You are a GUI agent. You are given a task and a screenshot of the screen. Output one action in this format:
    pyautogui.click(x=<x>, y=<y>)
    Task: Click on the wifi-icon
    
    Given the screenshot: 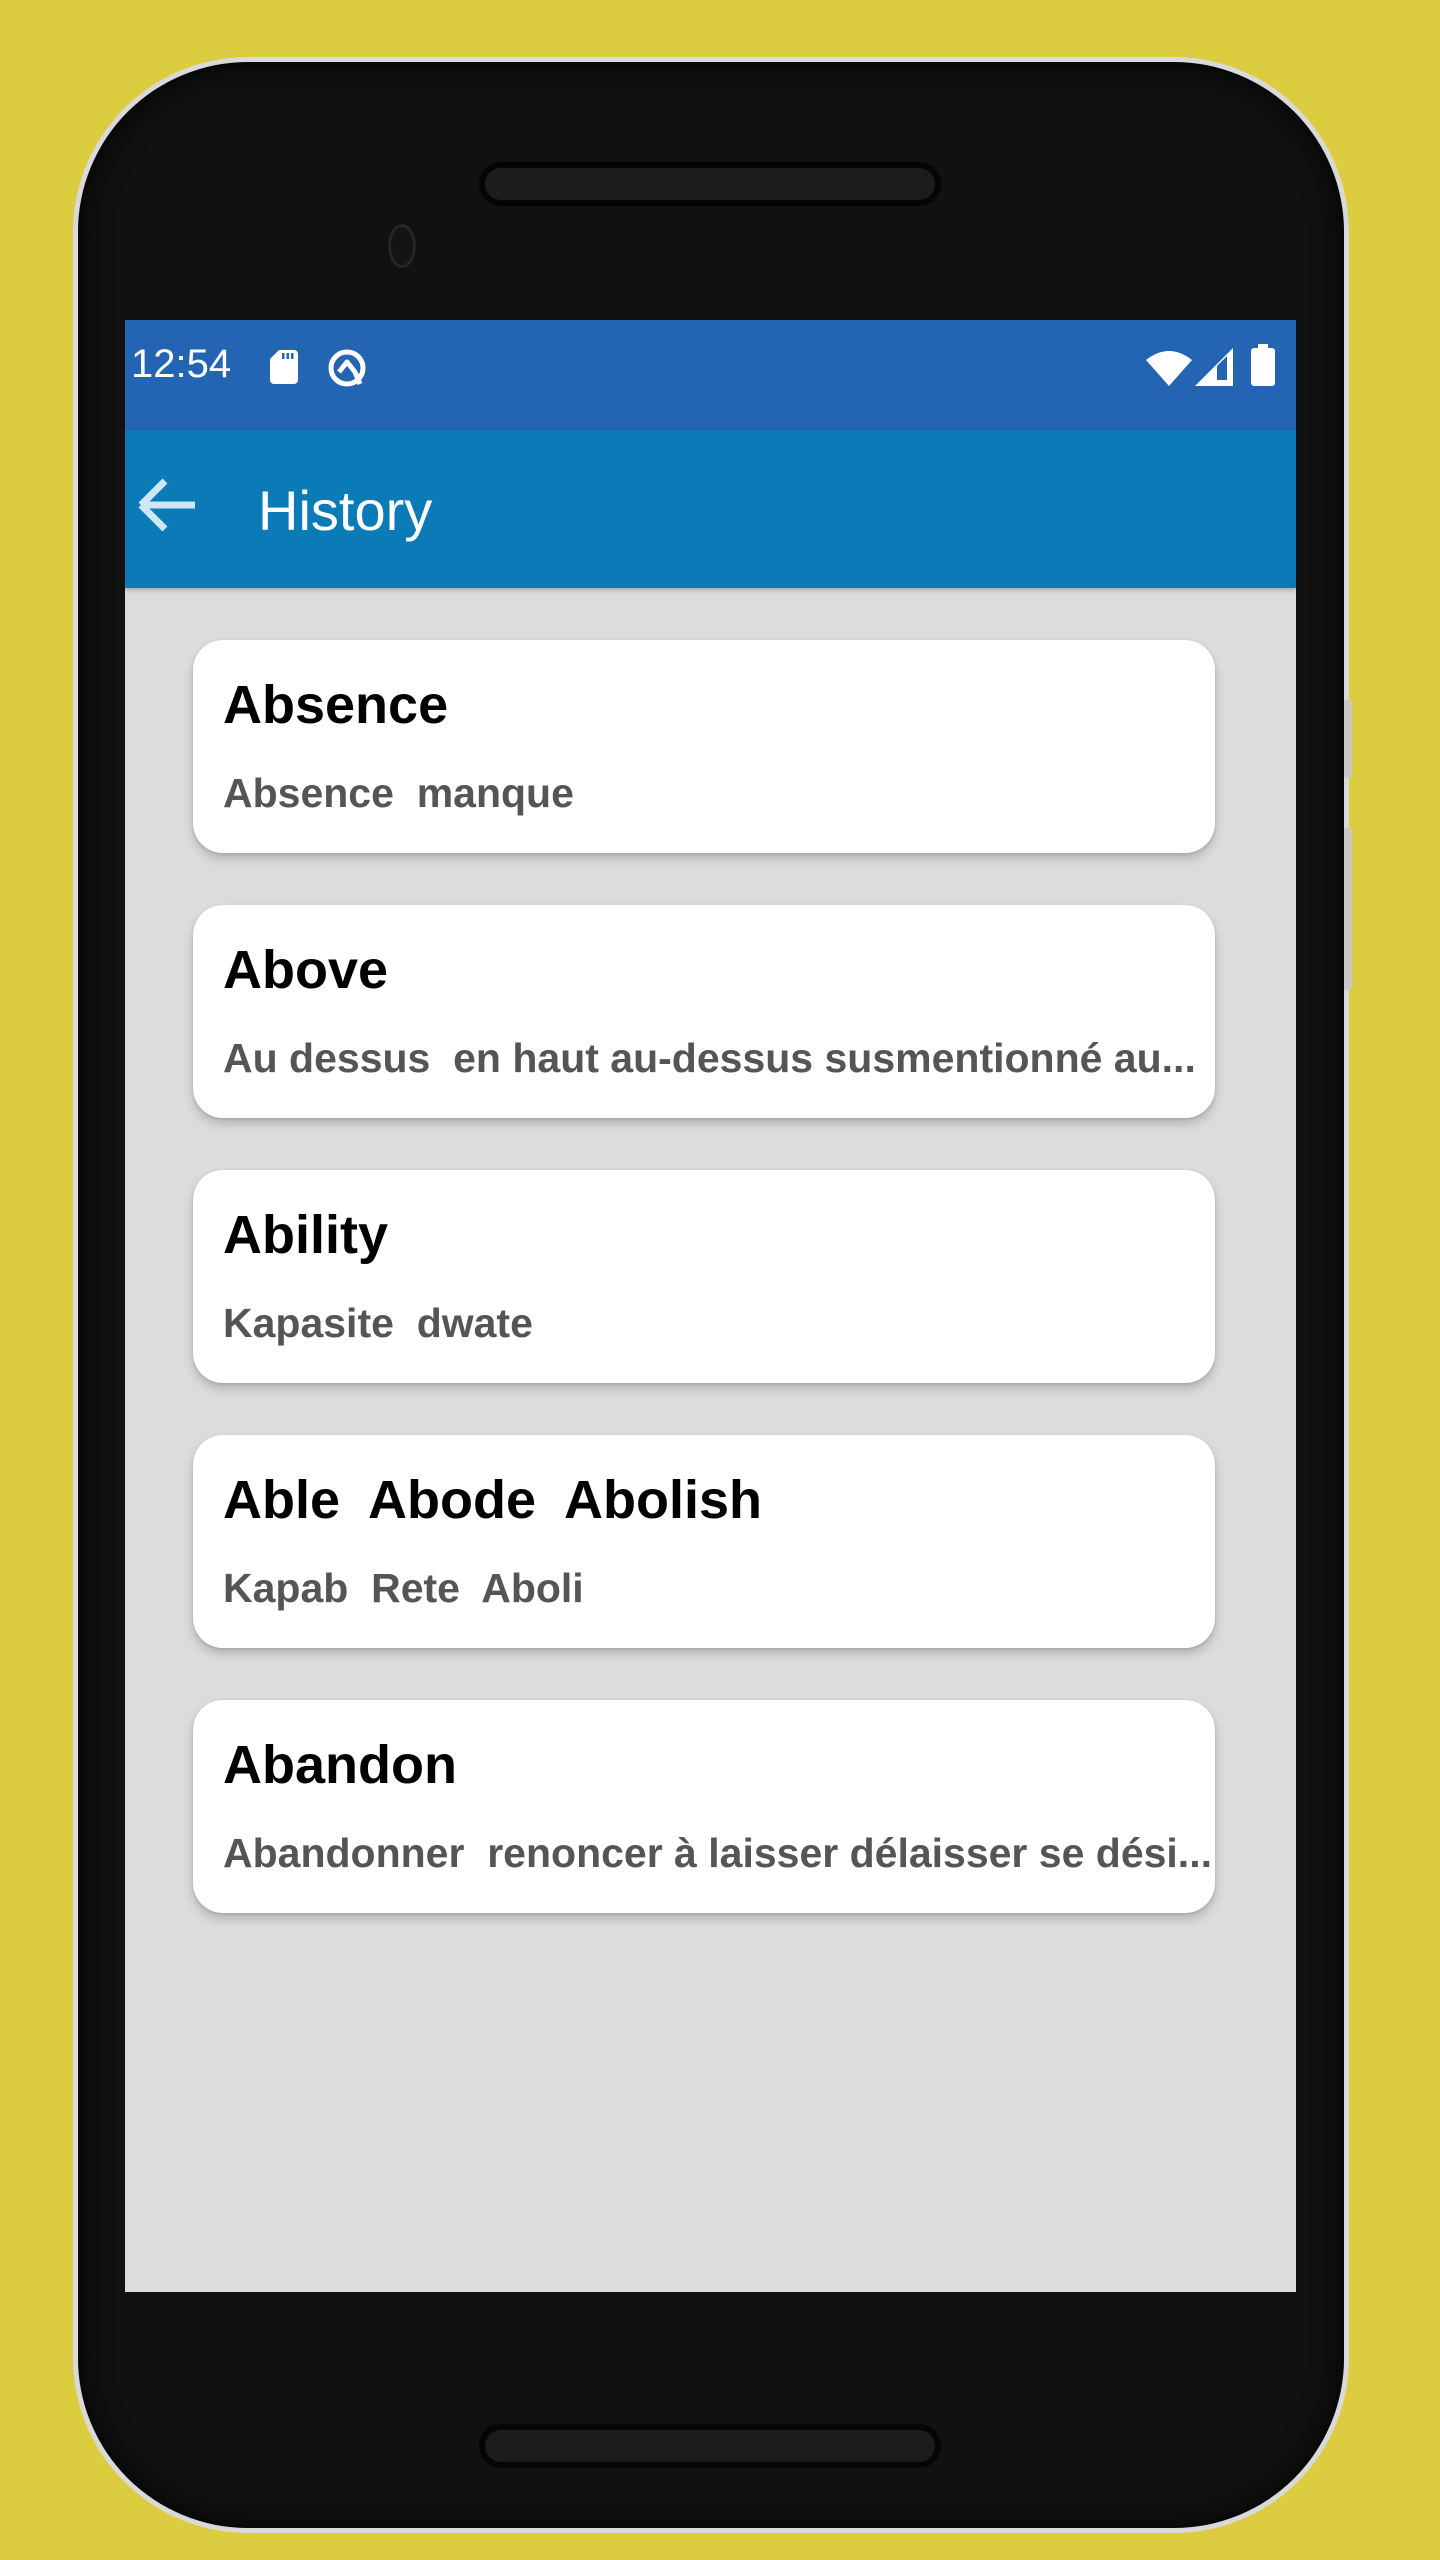 What is the action you would take?
    pyautogui.click(x=1169, y=368)
    